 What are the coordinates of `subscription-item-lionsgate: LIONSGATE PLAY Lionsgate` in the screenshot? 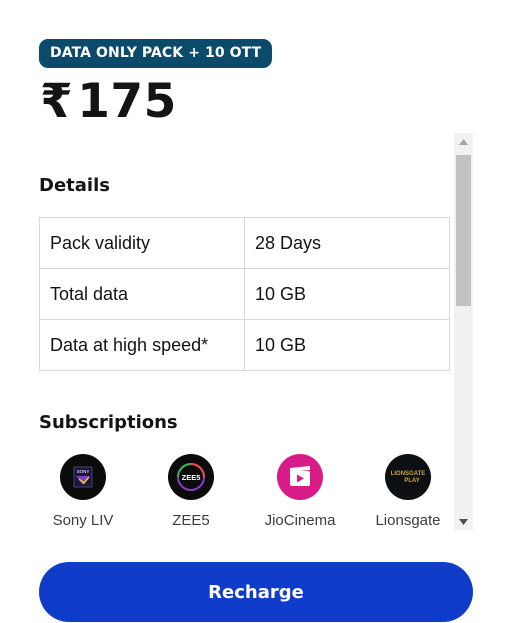 It's located at (408, 491).